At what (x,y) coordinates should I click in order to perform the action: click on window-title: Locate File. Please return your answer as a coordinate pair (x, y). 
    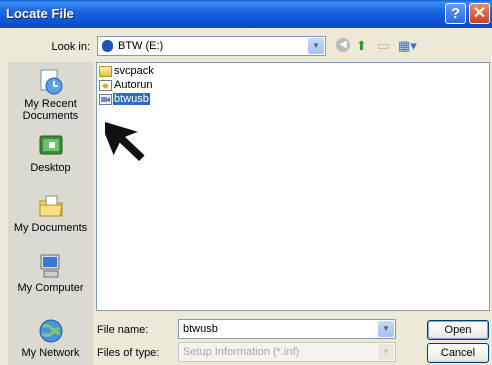
    Looking at the image, I should click on (40, 13).